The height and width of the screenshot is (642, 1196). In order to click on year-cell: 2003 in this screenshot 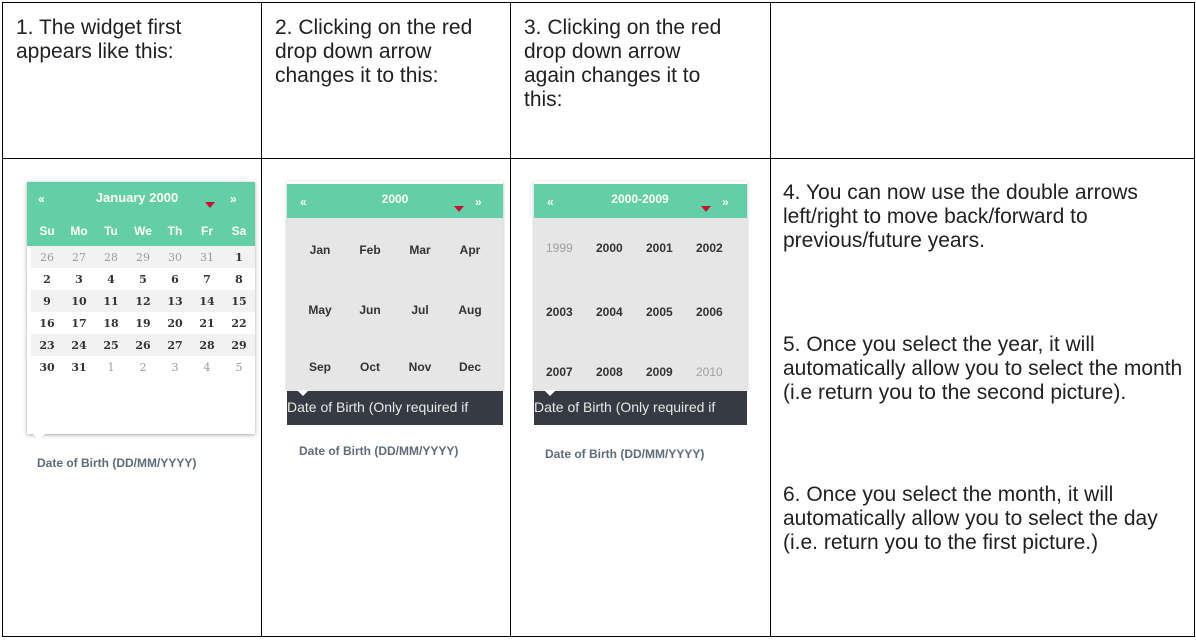, I will do `click(571, 312)`.